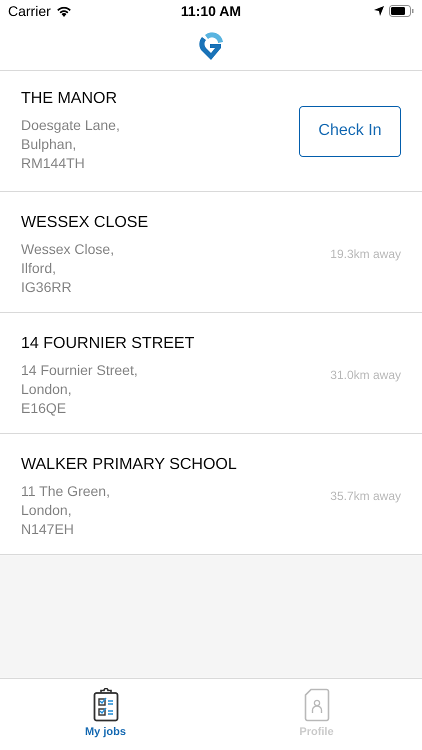 This screenshot has height=750, width=422. What do you see at coordinates (69, 99) in the screenshot?
I see `job-title: THE MANOR` at bounding box center [69, 99].